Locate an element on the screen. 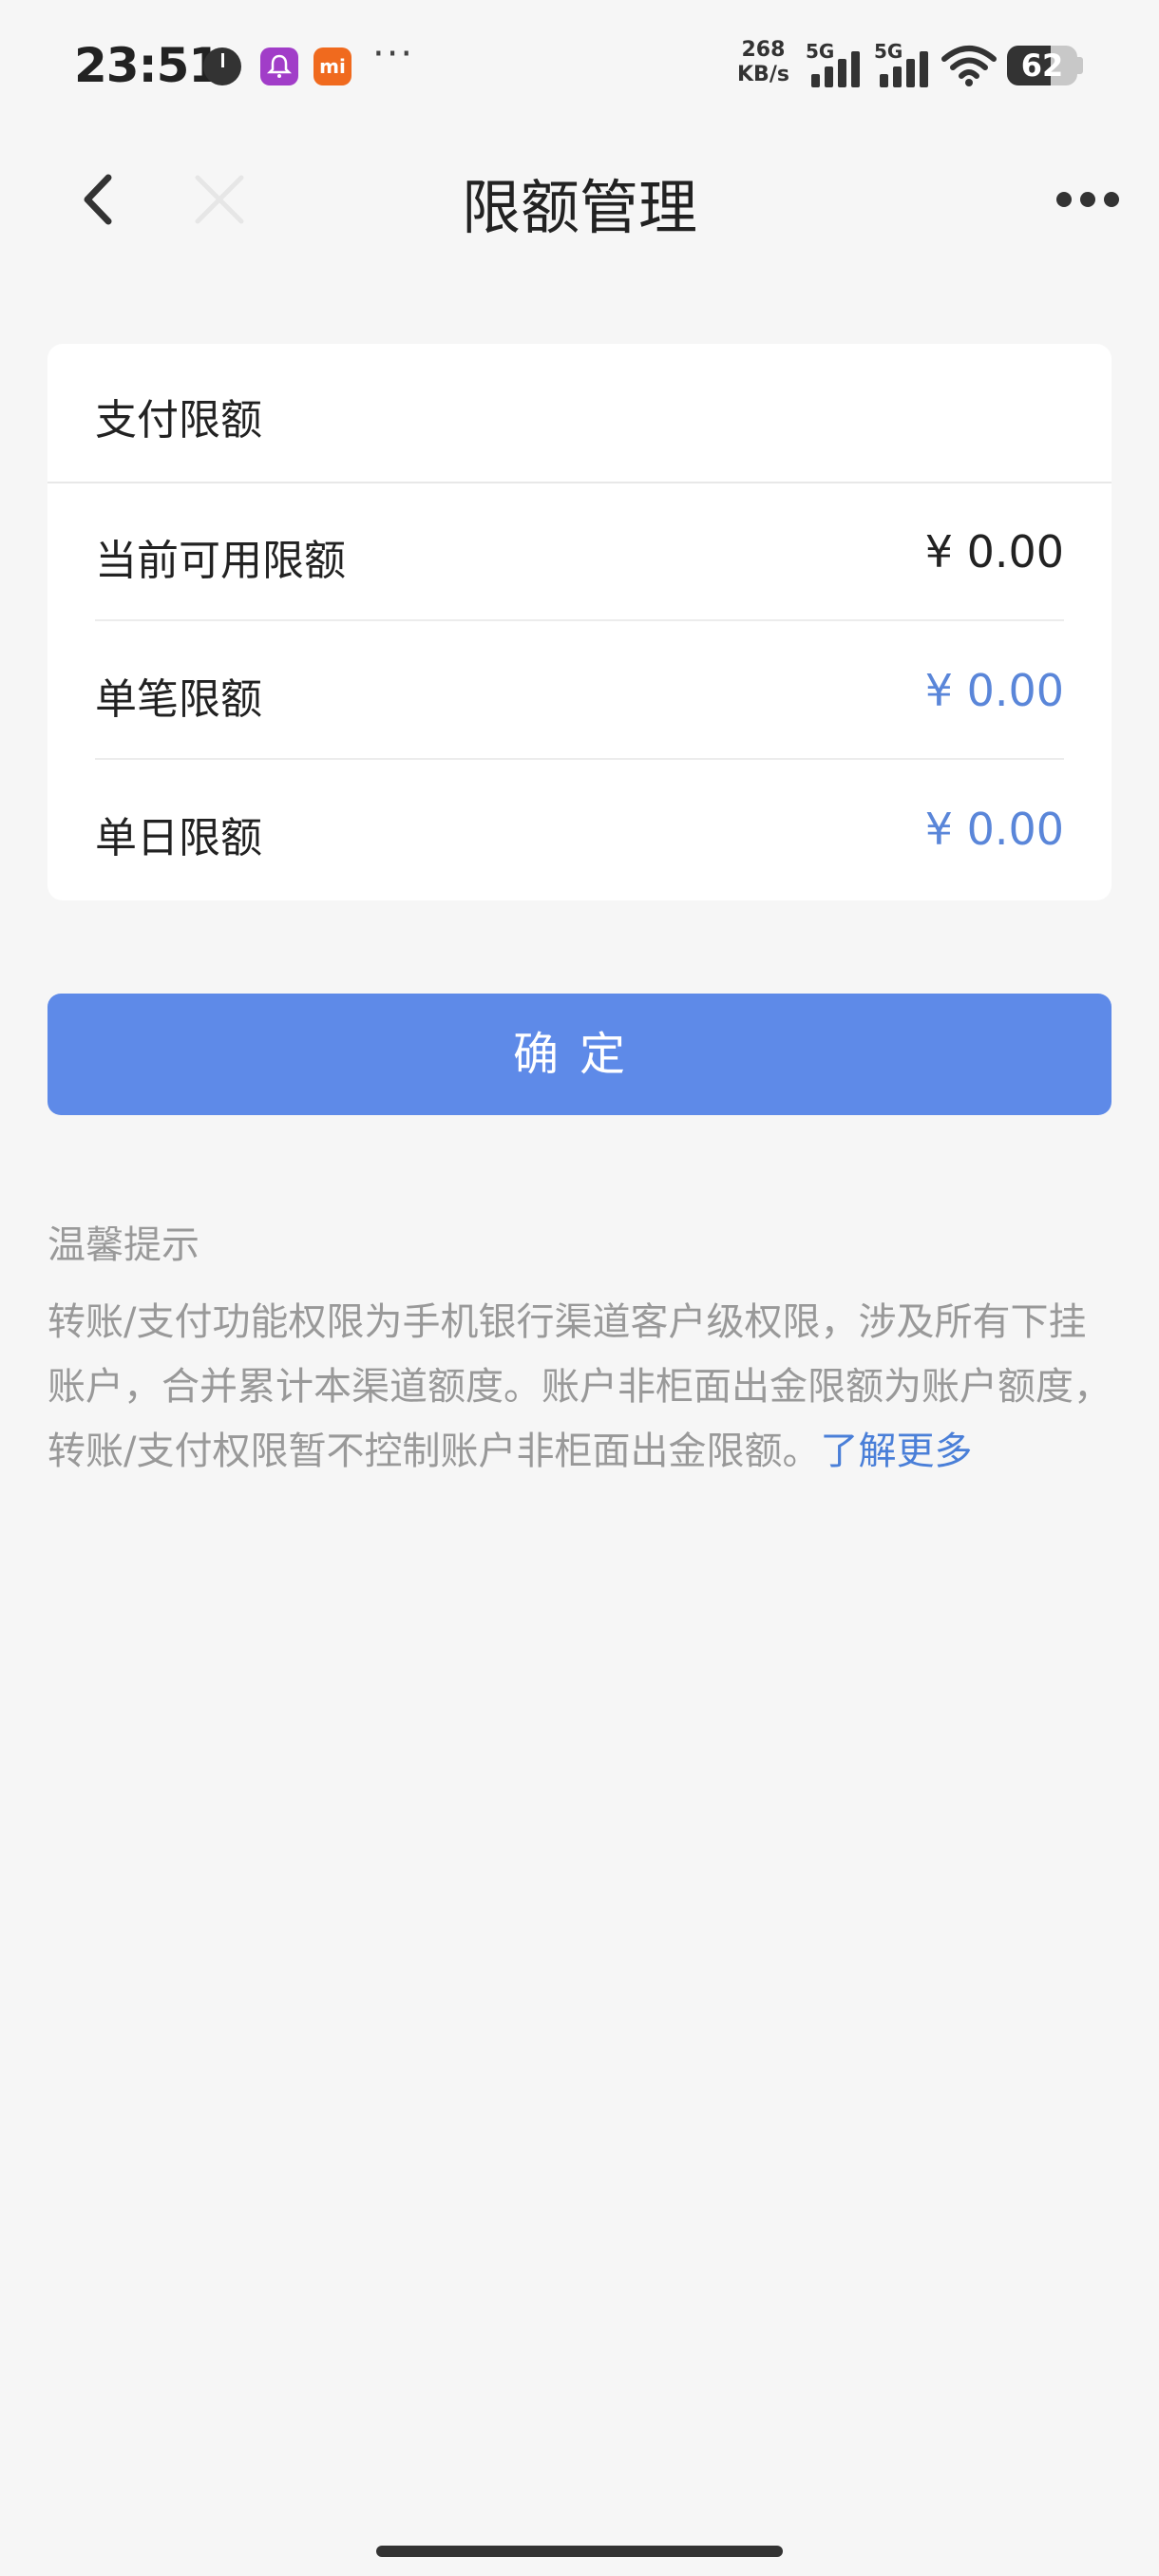  mi-app-icon: mi is located at coordinates (333, 66).